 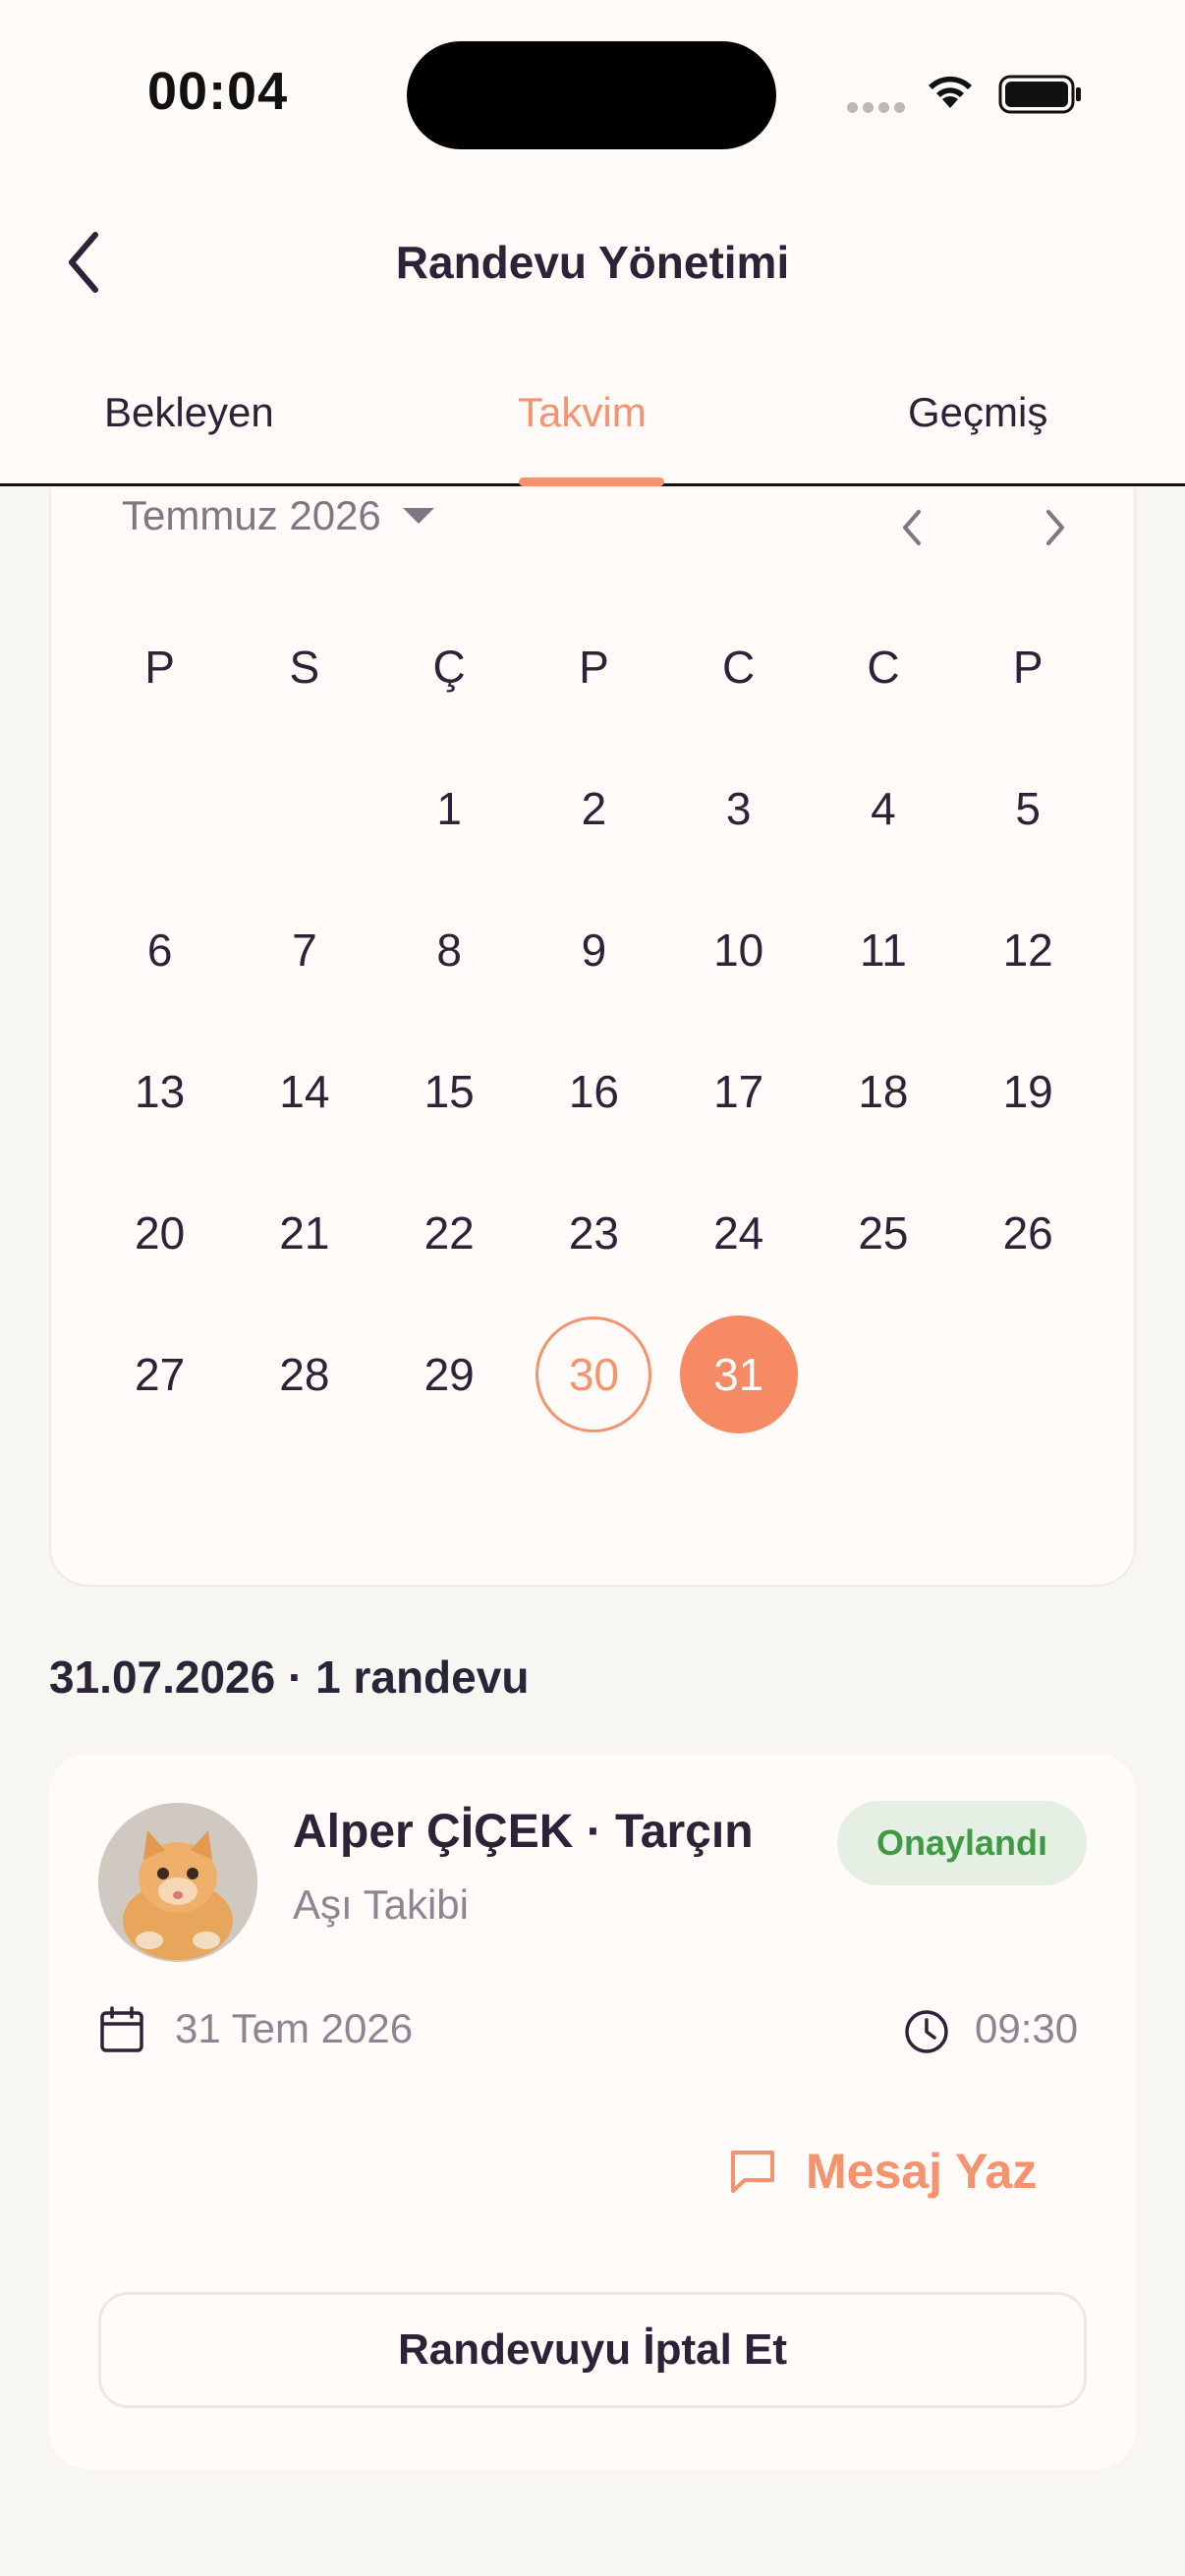 I want to click on calendar-day-12: 12, so click(x=1028, y=950).